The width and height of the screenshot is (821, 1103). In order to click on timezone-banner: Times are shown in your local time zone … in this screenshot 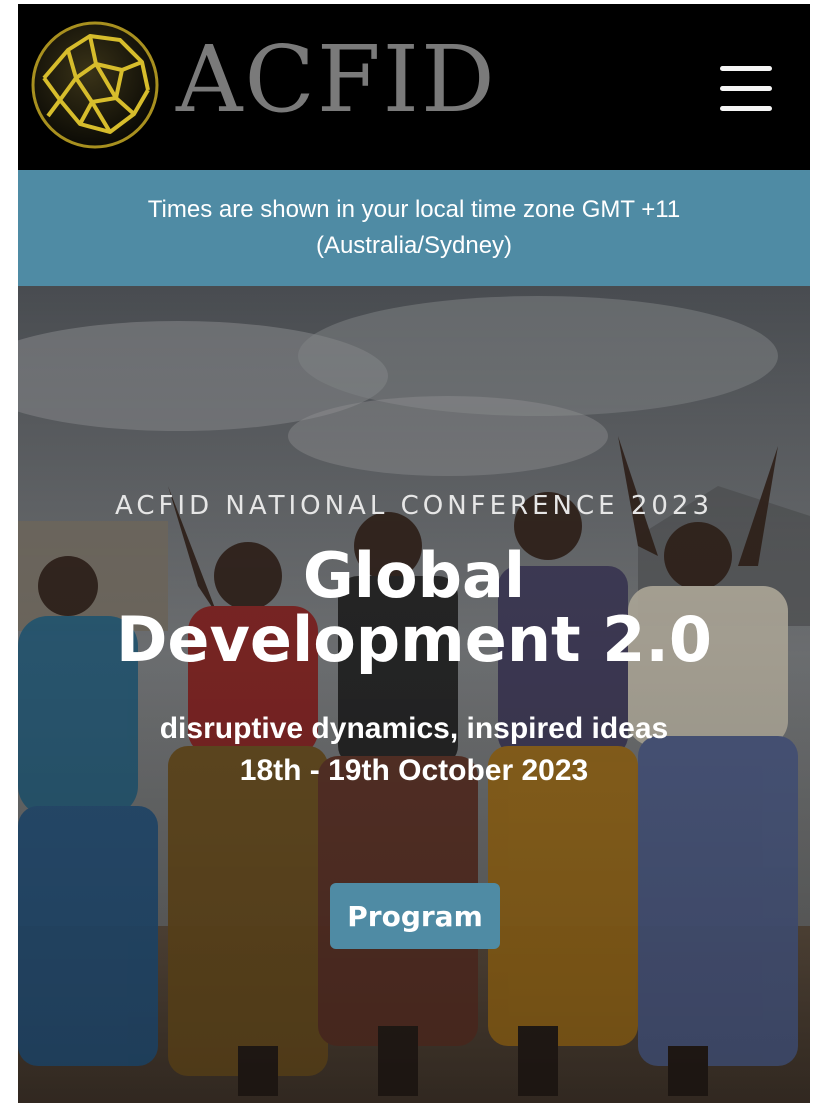, I will do `click(414, 228)`.